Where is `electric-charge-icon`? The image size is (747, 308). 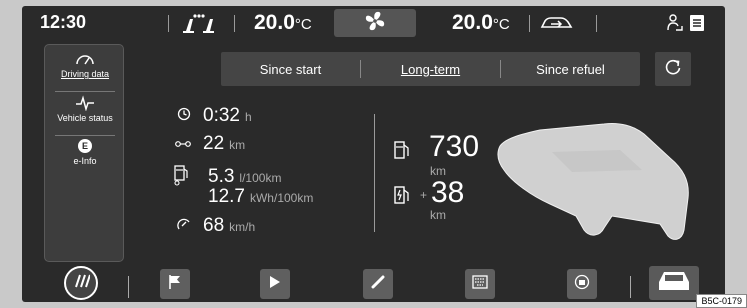 electric-charge-icon is located at coordinates (402, 197).